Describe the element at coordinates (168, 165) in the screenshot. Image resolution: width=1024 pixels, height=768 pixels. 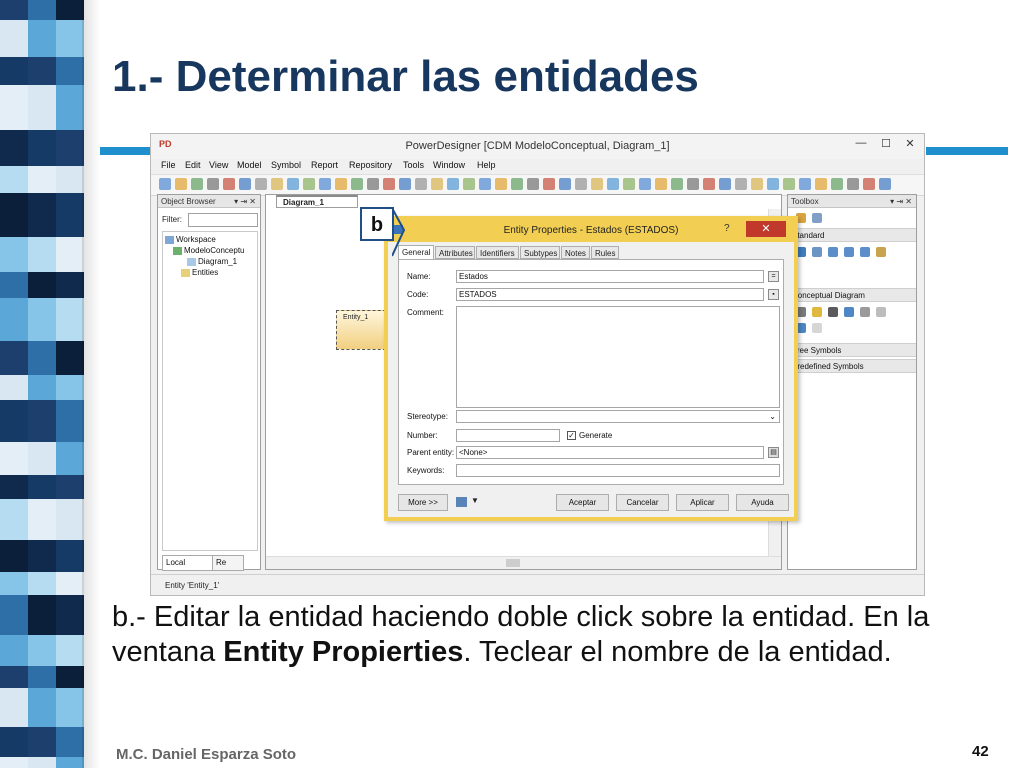
I see `menu-file: File` at that location.